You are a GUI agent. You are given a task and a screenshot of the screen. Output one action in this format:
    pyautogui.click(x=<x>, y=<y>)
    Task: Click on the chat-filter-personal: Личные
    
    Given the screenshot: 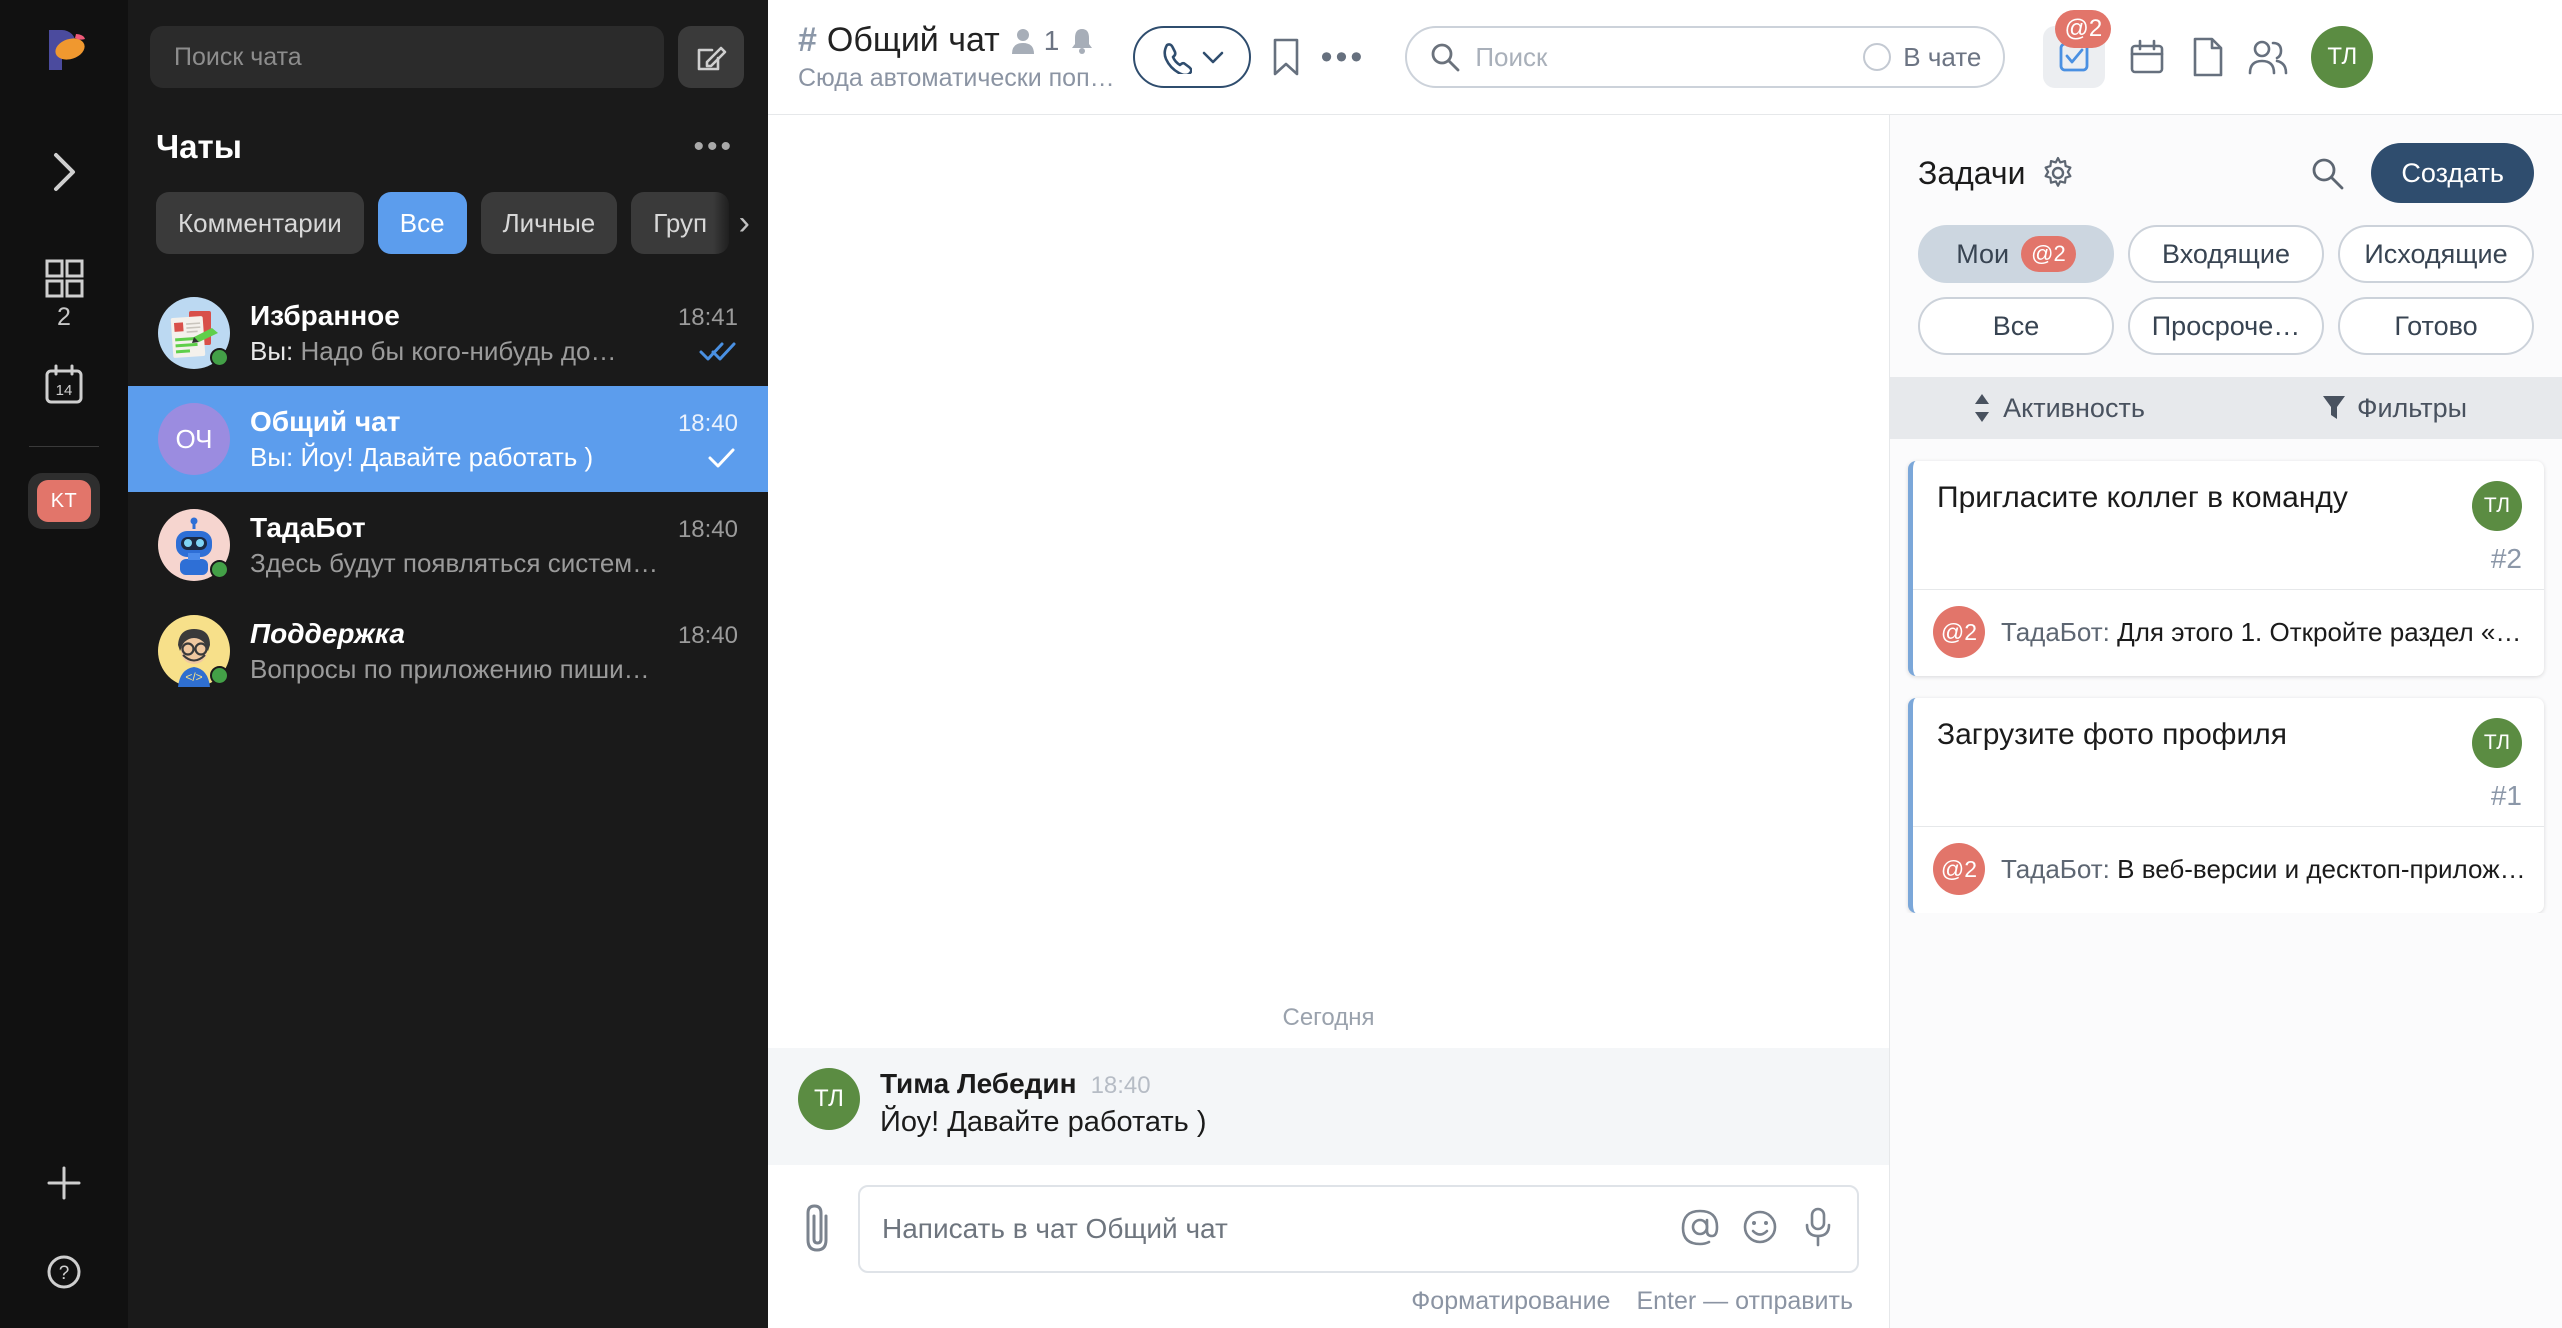 What is the action you would take?
    pyautogui.click(x=549, y=223)
    